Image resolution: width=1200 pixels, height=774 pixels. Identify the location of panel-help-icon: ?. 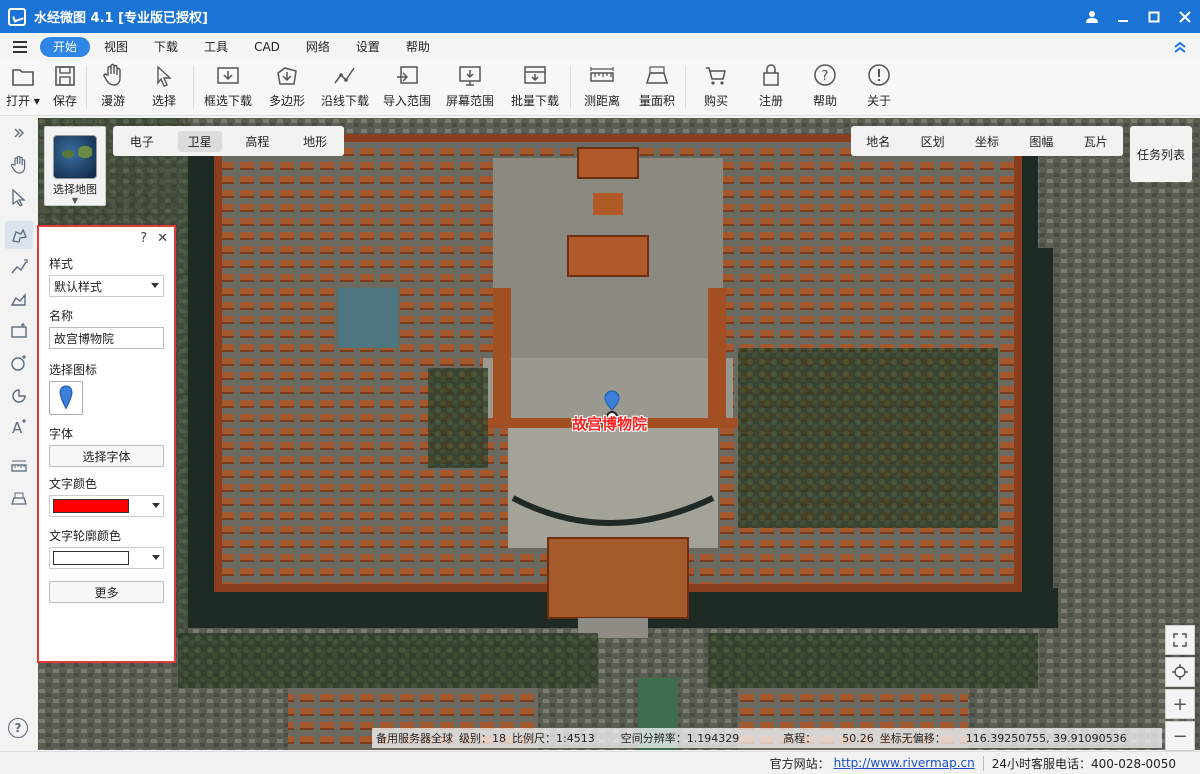
(143, 238).